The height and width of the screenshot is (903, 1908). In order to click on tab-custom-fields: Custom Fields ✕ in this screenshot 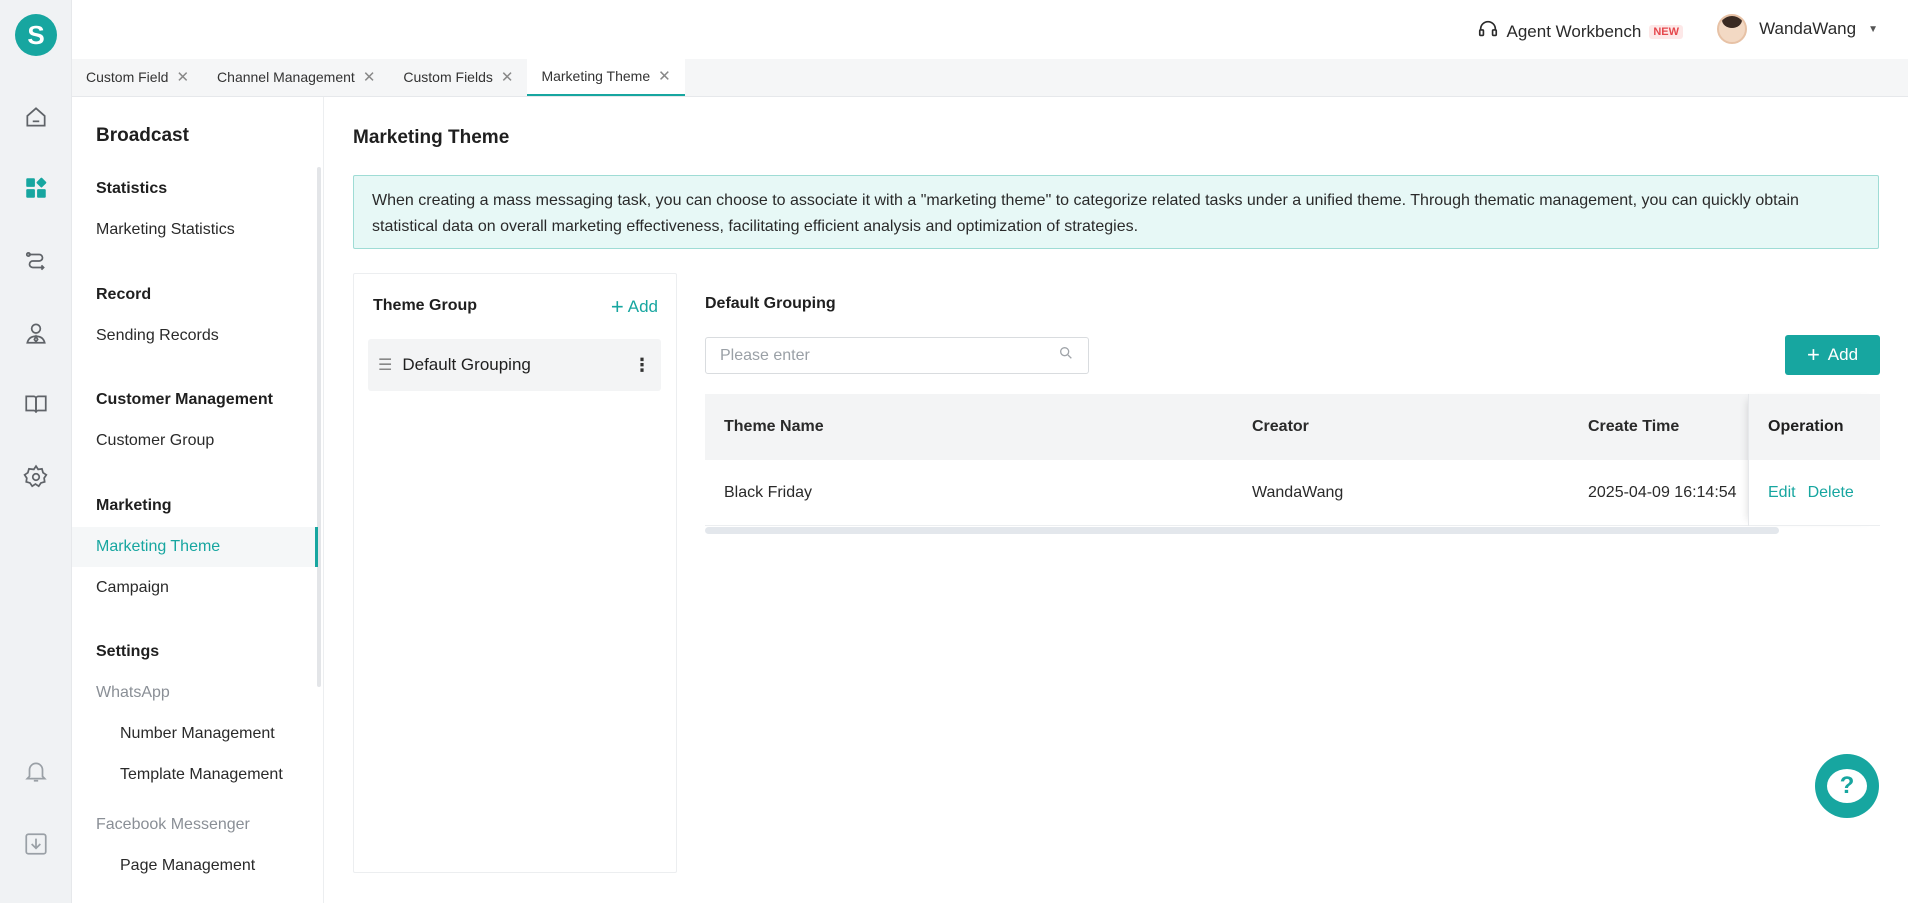, I will do `click(458, 77)`.